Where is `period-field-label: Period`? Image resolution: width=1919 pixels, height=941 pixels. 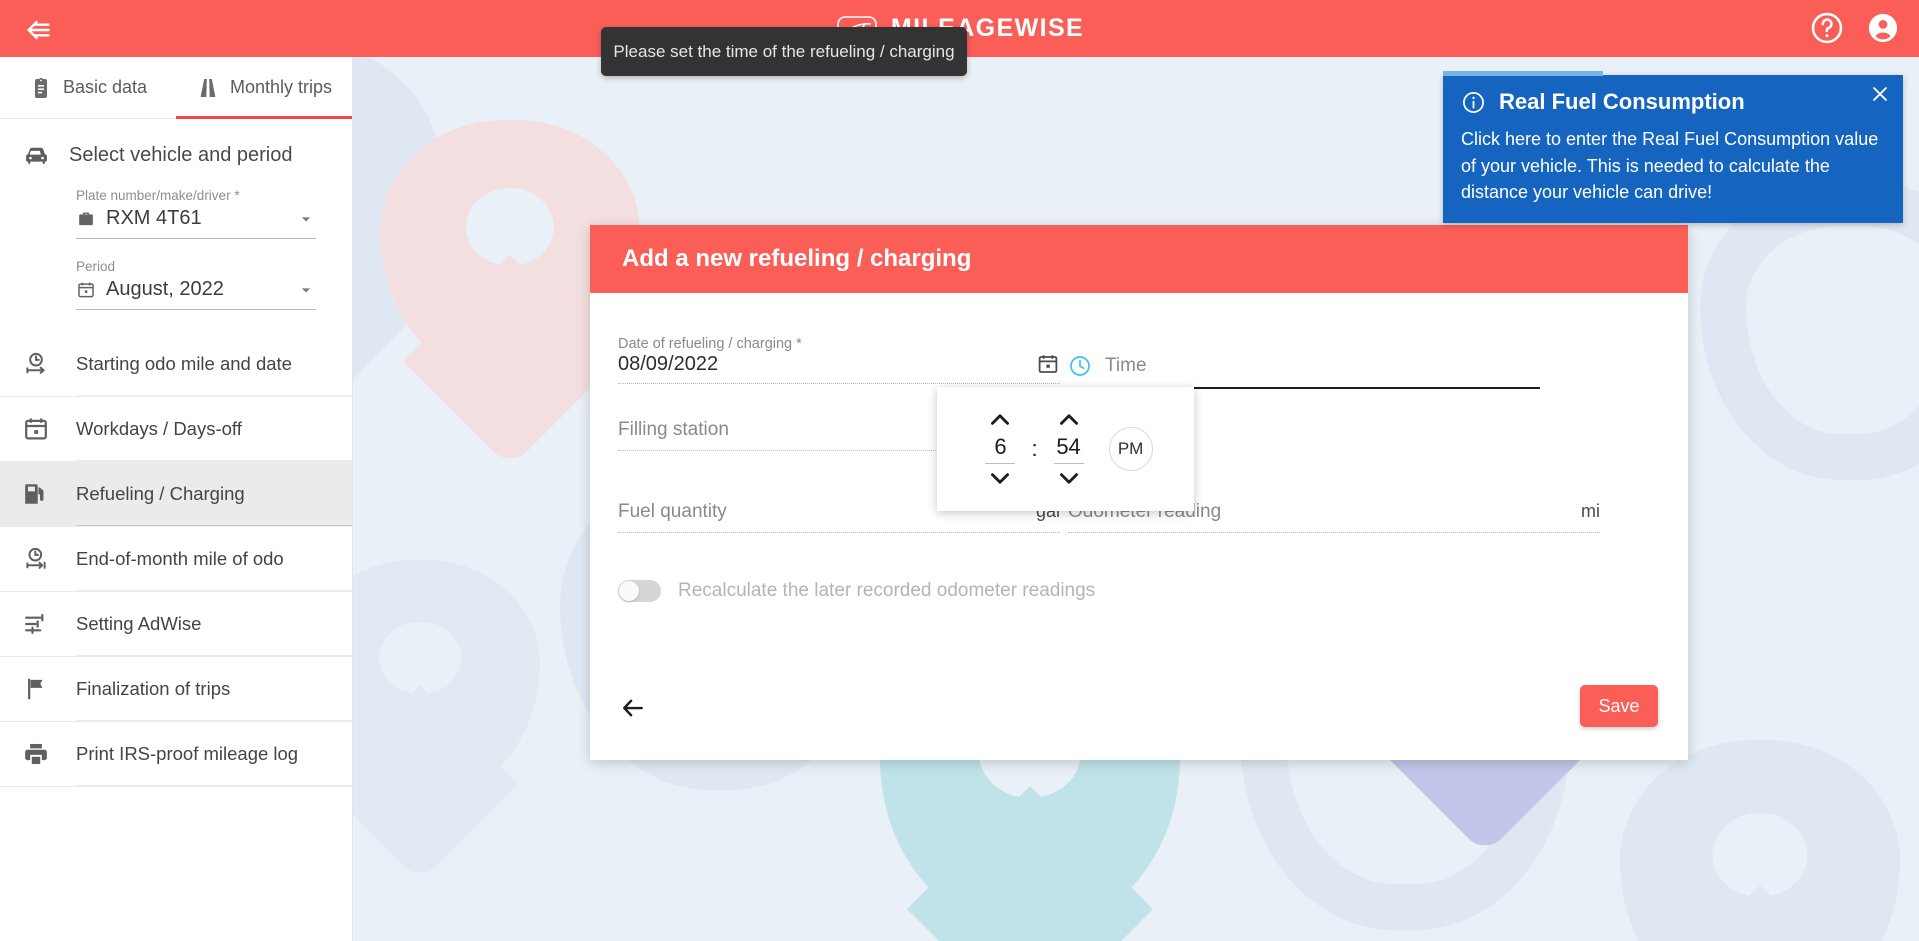
period-field-label: Period is located at coordinates (96, 266).